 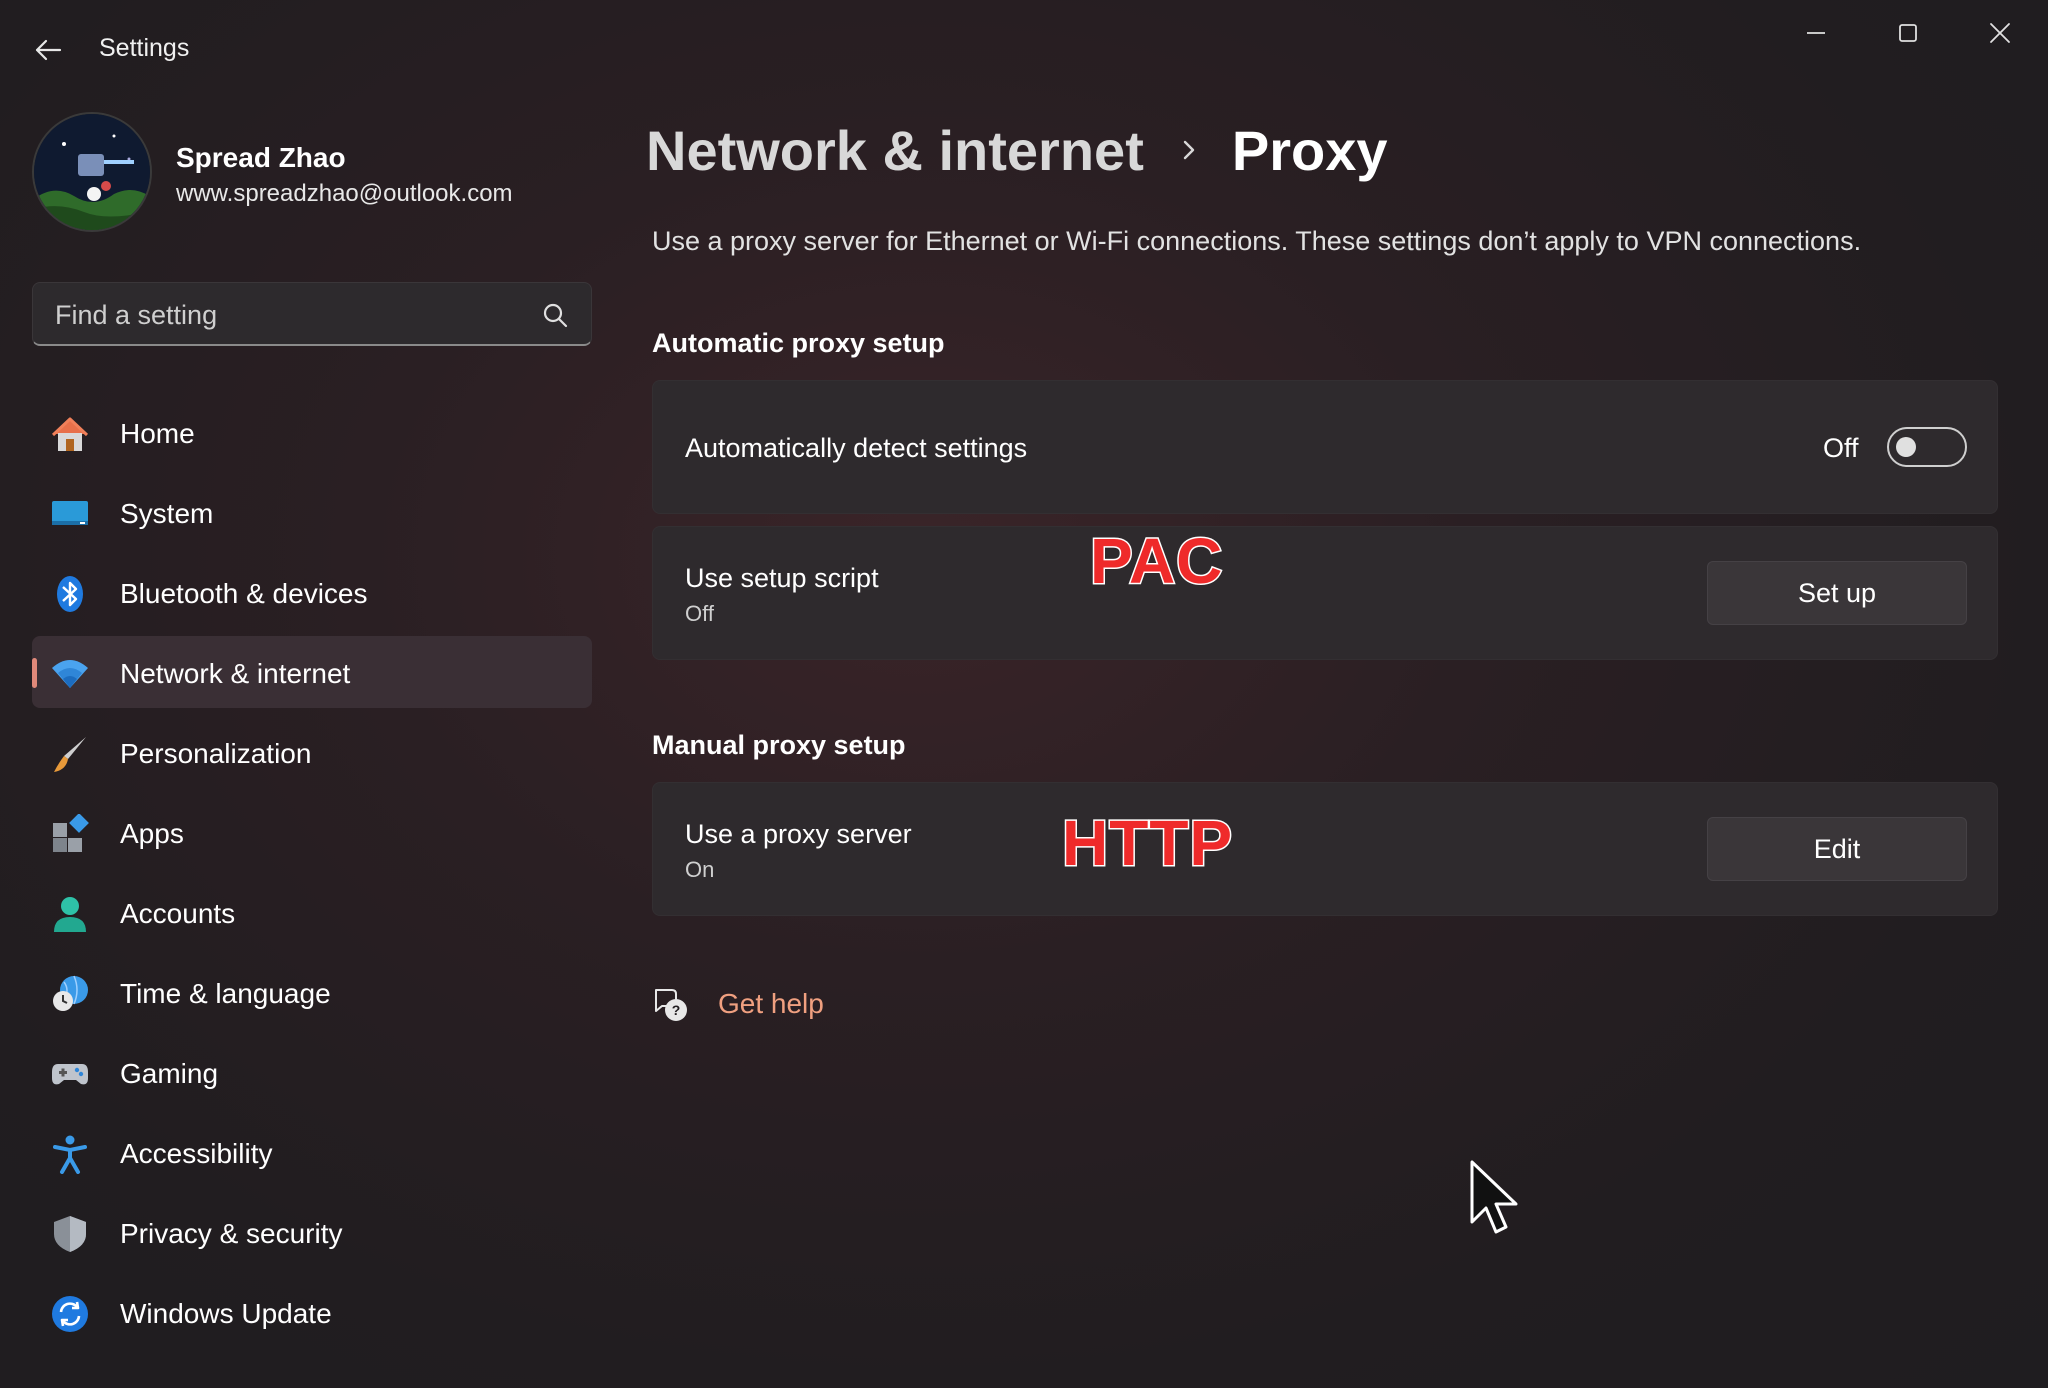 I want to click on sidebar-item-accounts: Accounts, so click(x=312, y=912).